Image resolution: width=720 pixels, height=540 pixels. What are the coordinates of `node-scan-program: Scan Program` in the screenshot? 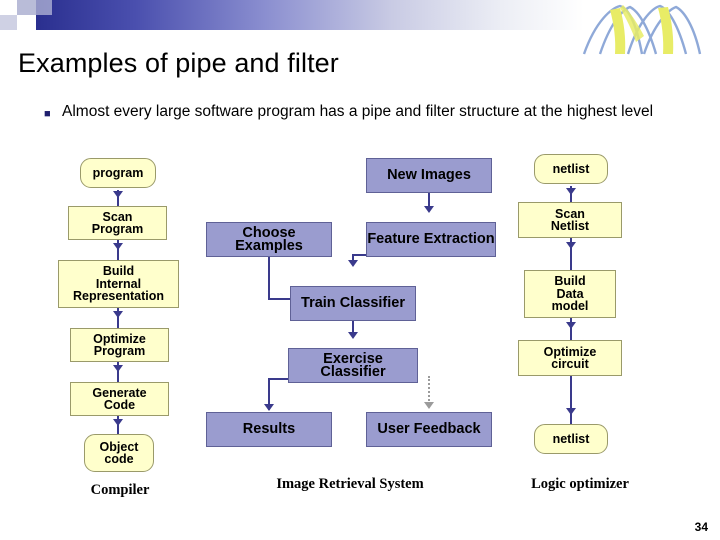 It's located at (117, 223).